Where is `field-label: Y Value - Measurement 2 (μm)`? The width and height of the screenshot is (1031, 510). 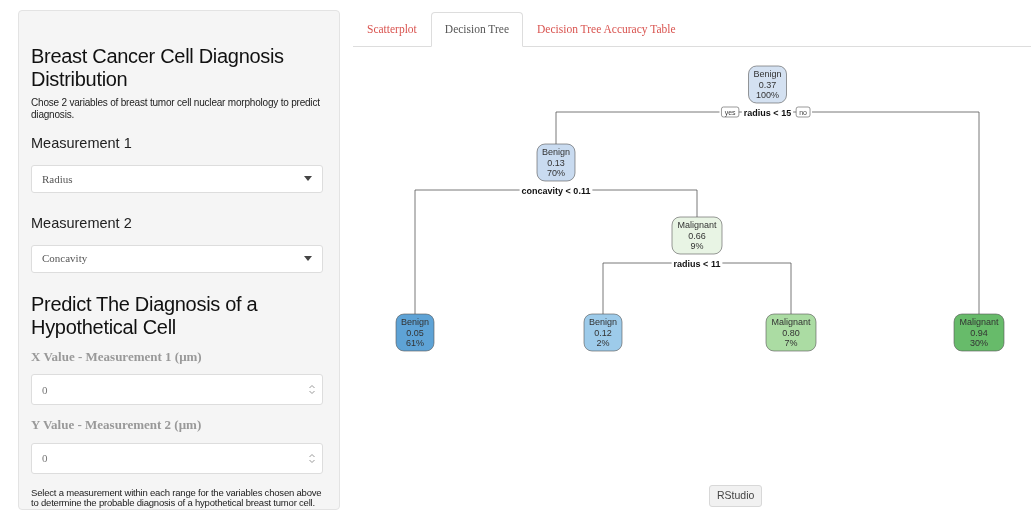
field-label: Y Value - Measurement 2 (μm) is located at coordinates (117, 425).